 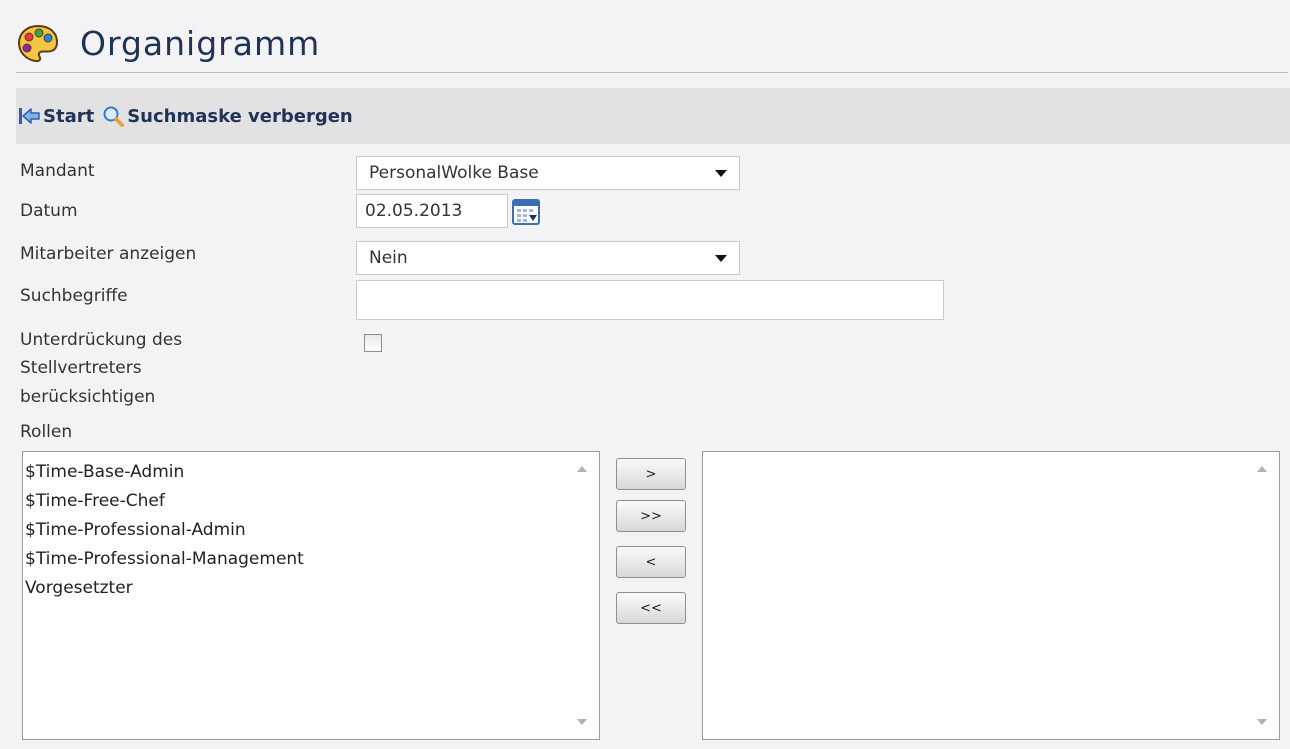 I want to click on stellvertreter-label-line1: Unterdrückung des, so click(x=101, y=340).